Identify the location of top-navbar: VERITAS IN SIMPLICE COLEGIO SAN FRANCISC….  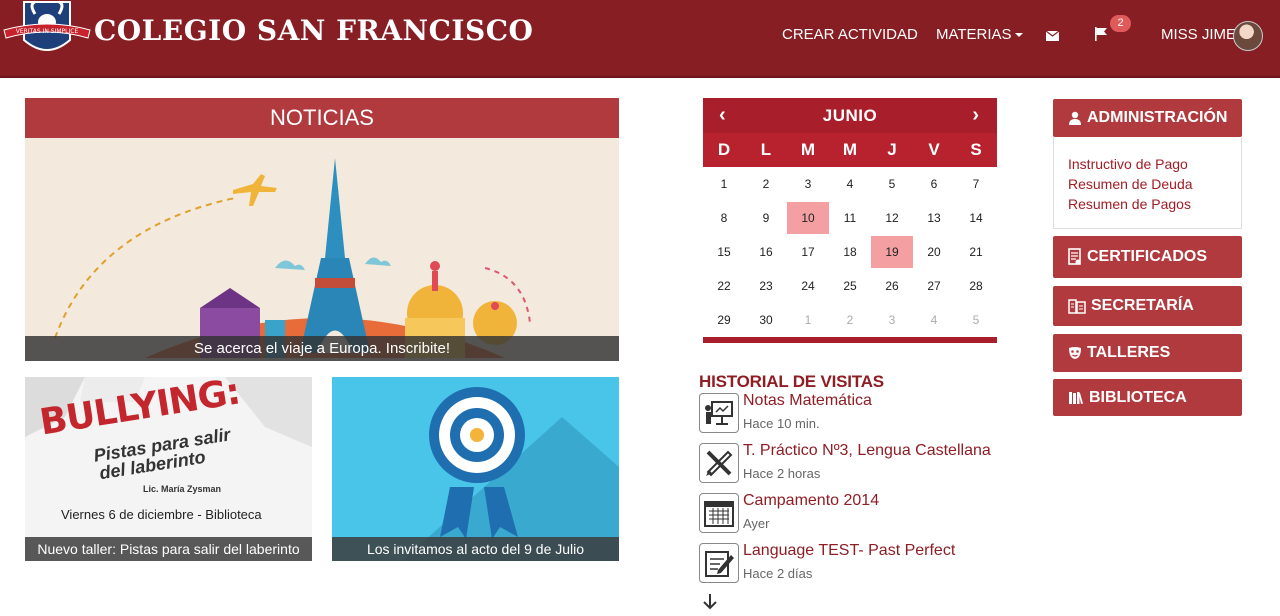
(640, 39).